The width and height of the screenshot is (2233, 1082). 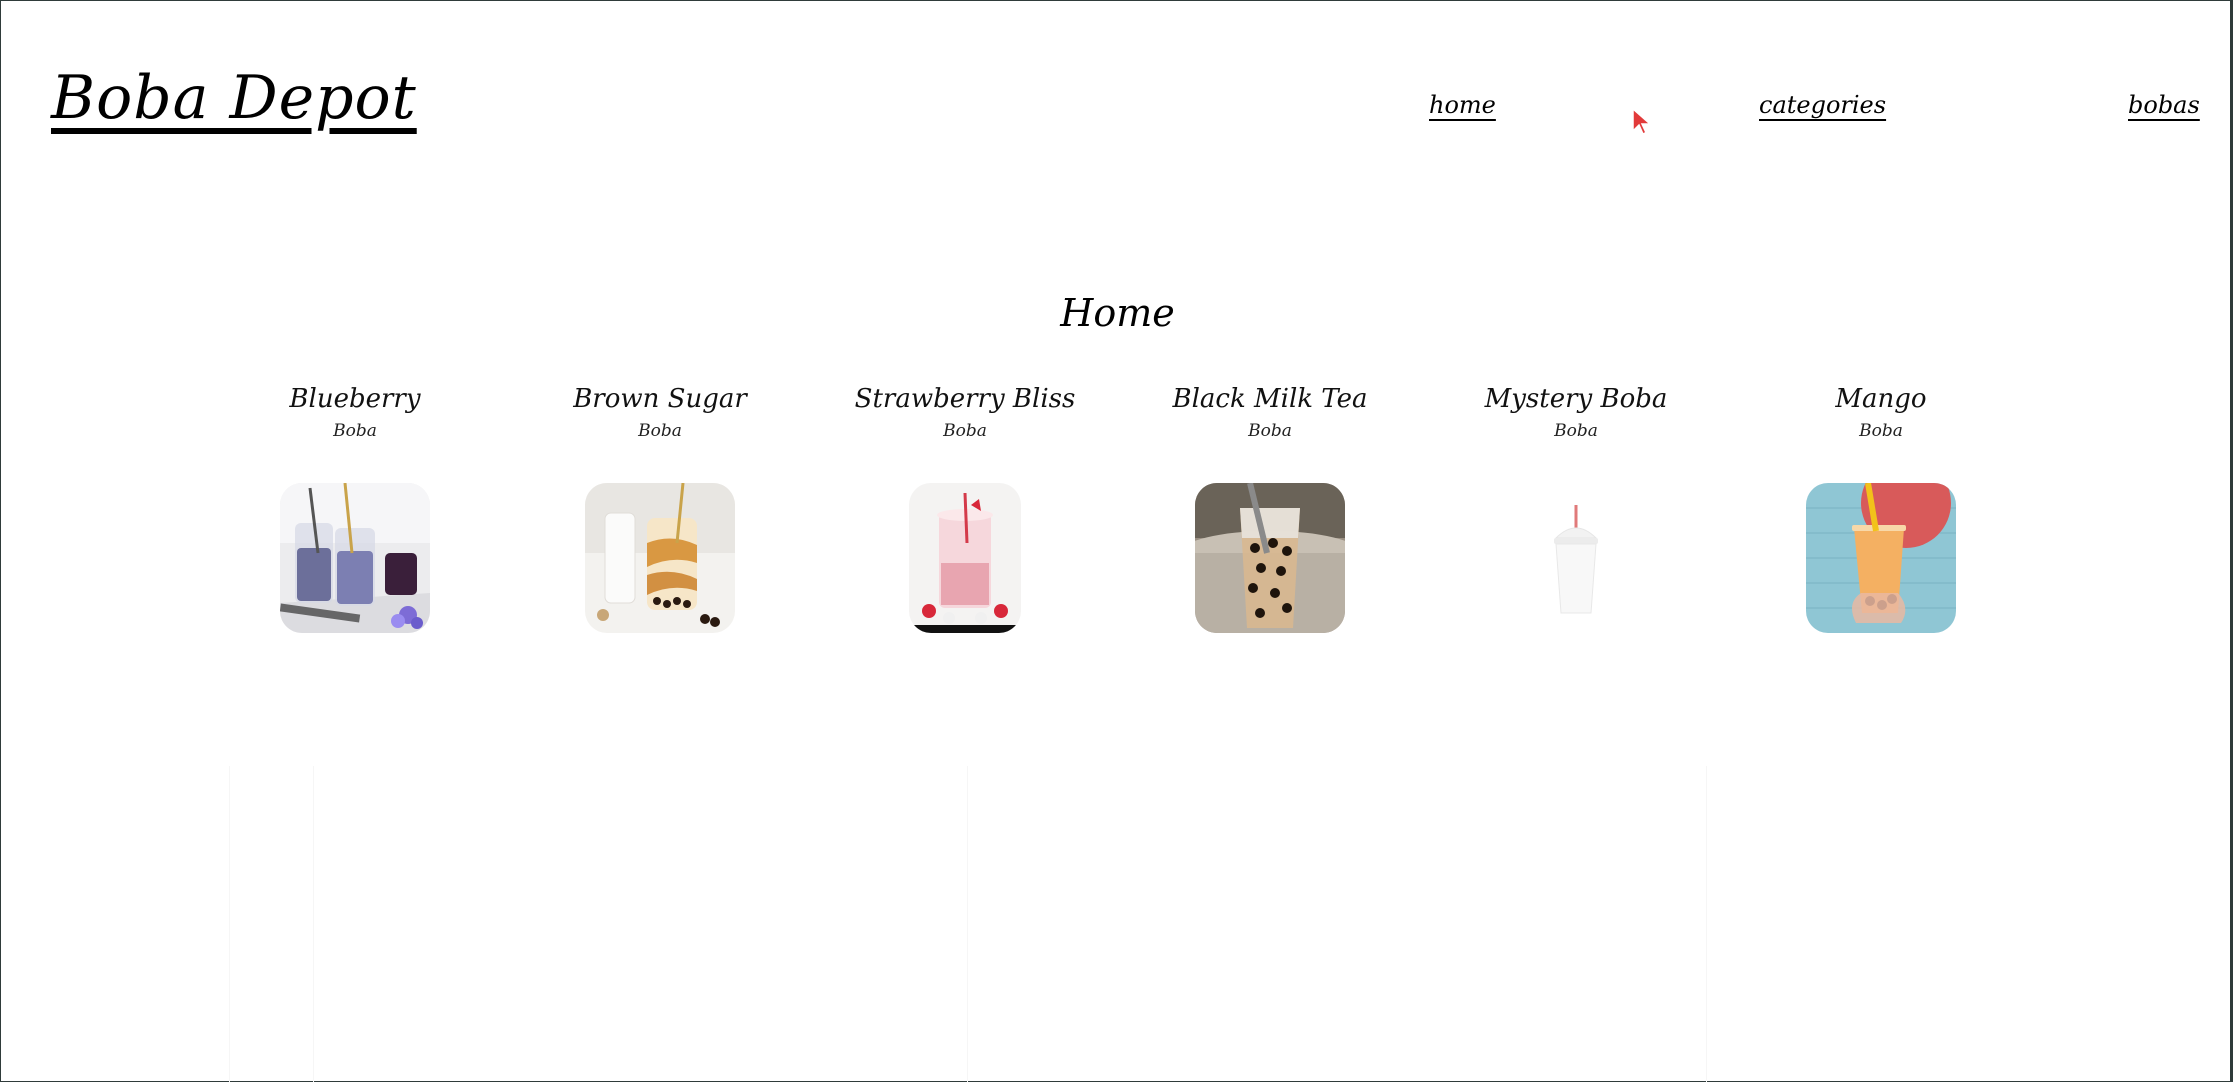 I want to click on product-name: Black Milk Tea, so click(x=1270, y=399).